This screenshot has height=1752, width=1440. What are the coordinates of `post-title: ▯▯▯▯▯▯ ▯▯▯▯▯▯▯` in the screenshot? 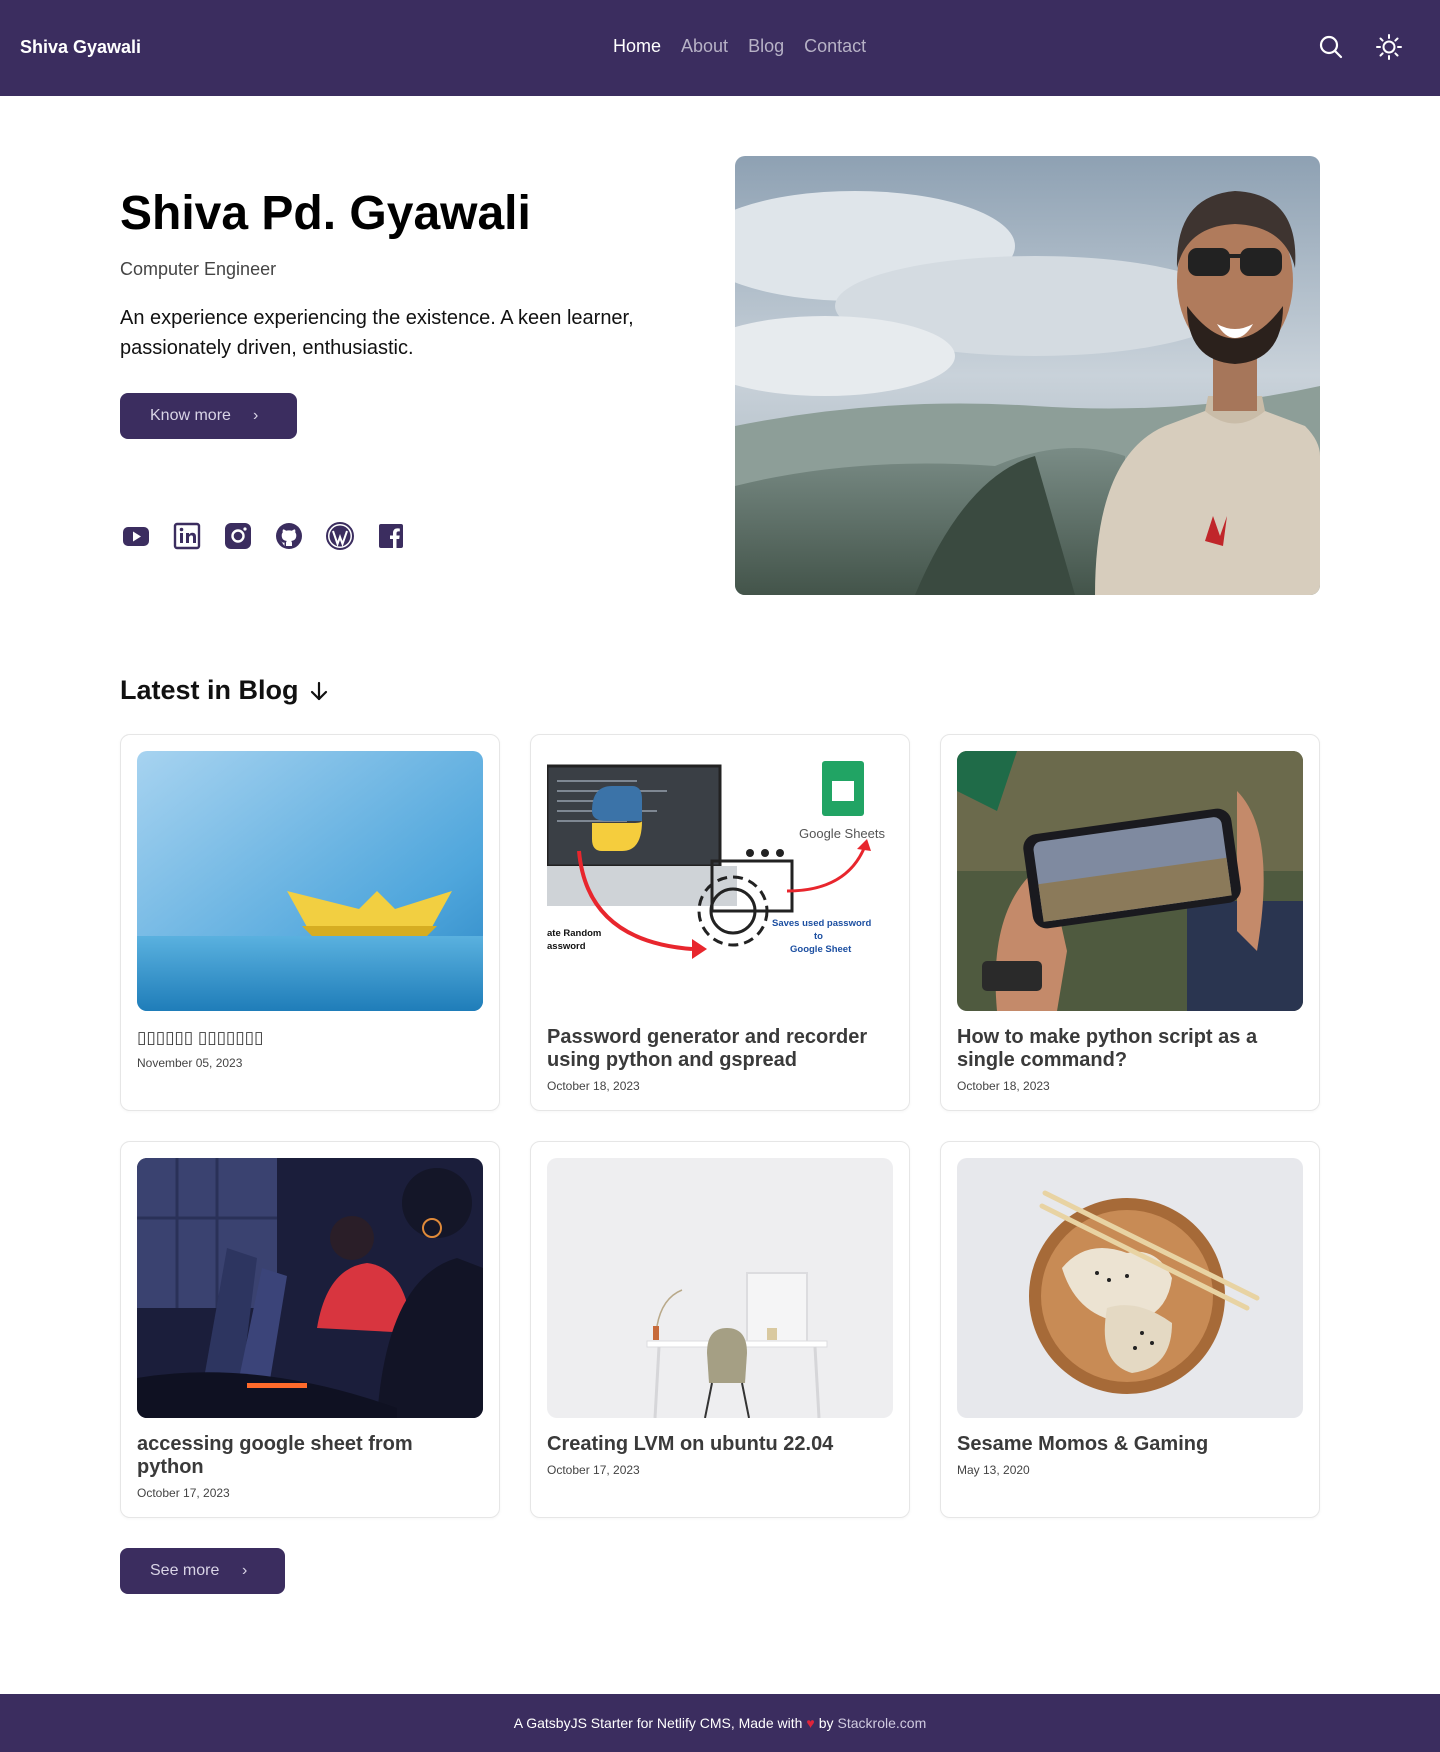 It's located at (310, 1037).